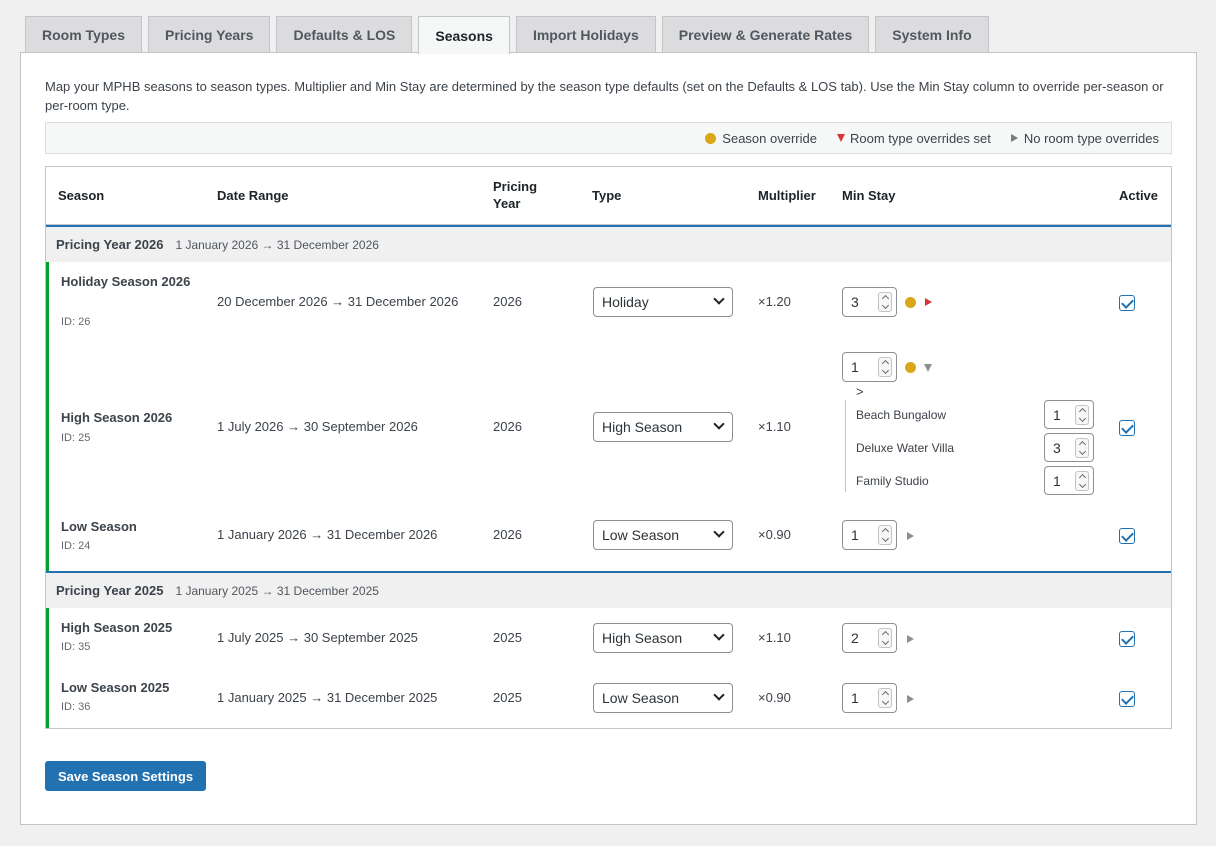 The height and width of the screenshot is (846, 1216). Describe the element at coordinates (117, 627) in the screenshot. I see `season-name: High Season 2025` at that location.